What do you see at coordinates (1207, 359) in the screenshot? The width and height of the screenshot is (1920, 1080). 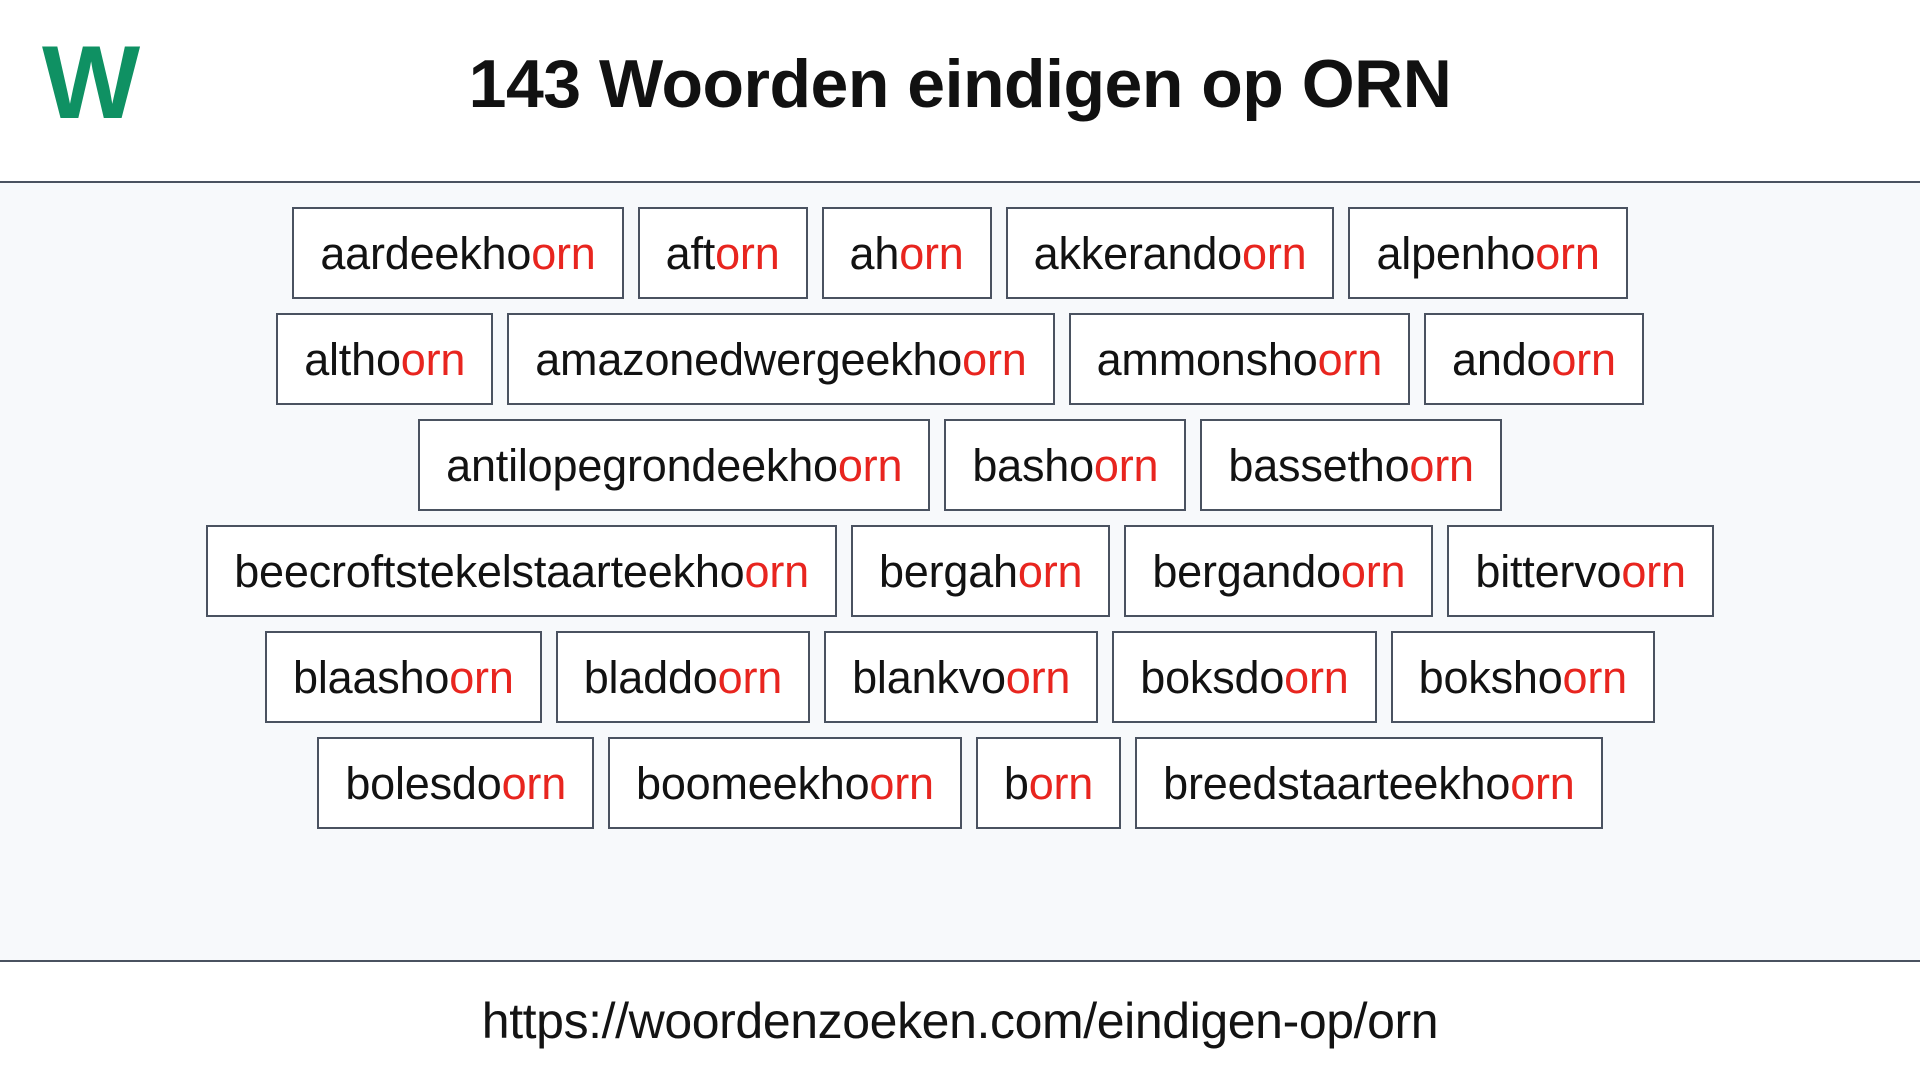 I see `word-stem: ammonsho` at bounding box center [1207, 359].